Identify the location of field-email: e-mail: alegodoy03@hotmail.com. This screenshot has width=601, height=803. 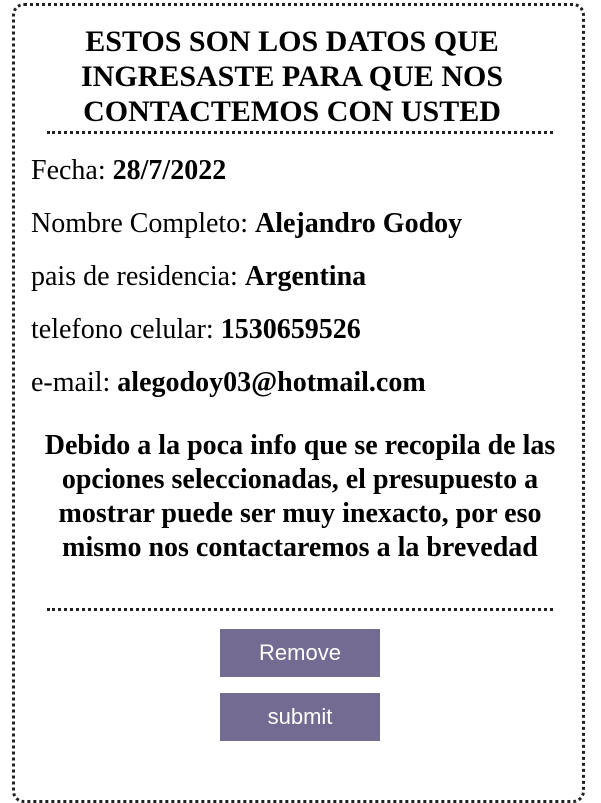
(228, 383).